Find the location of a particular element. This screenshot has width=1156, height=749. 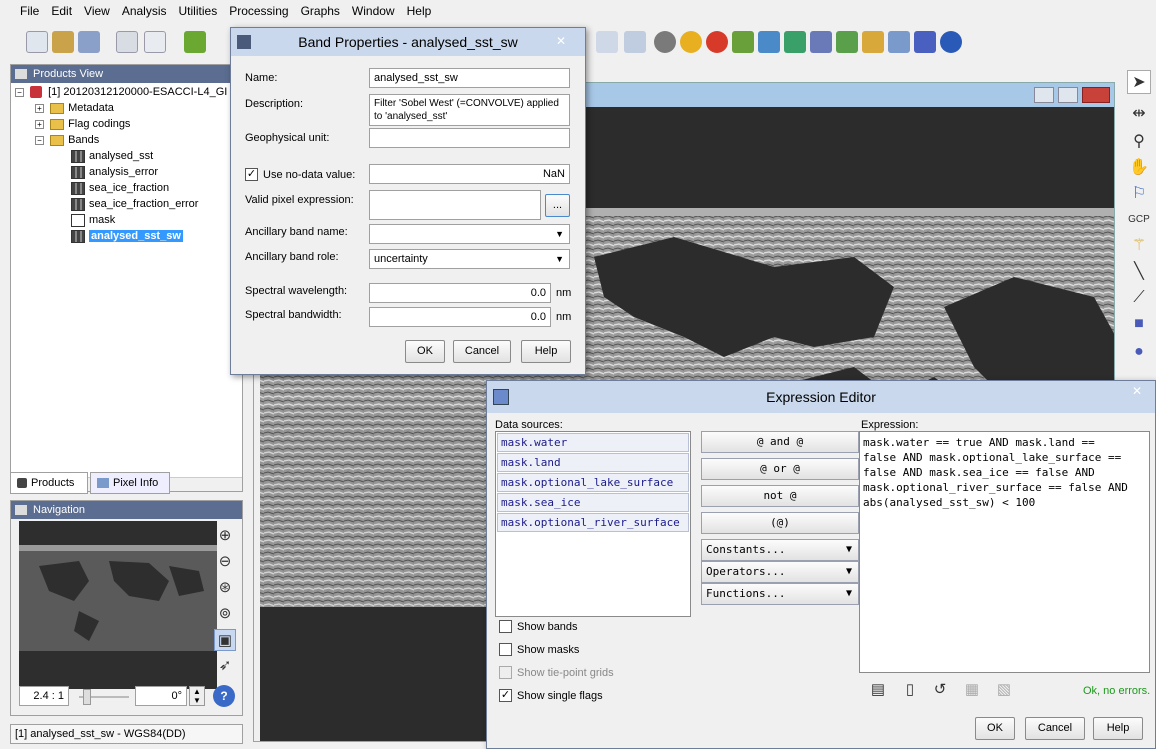

data-source-item: mask.optional_river_surface is located at coordinates (593, 522).